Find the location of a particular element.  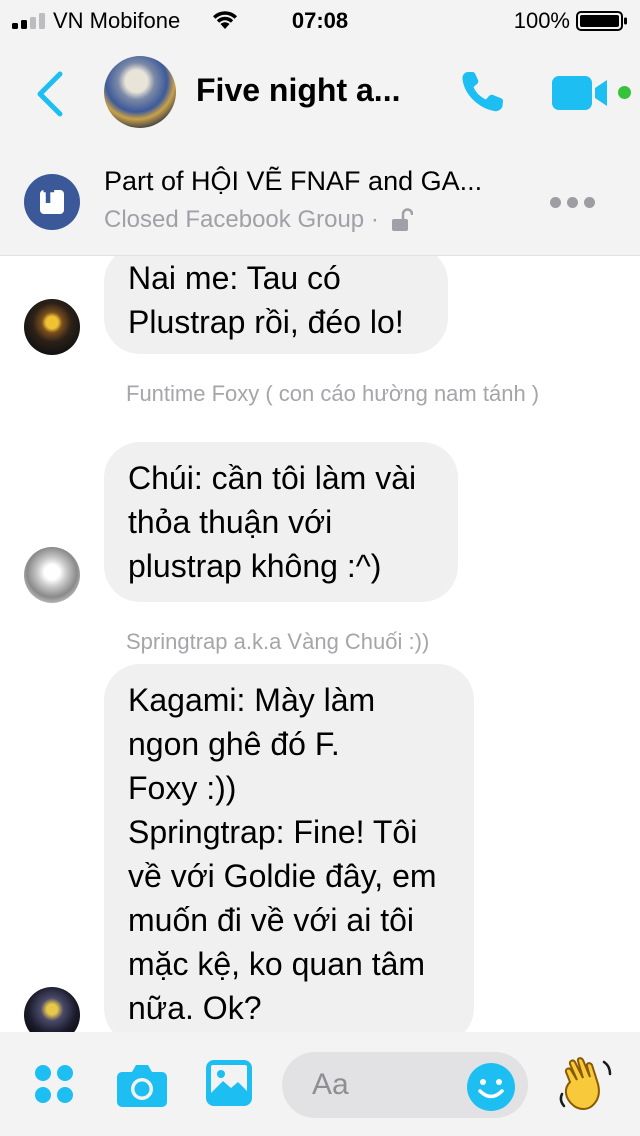

unlocked-padlock-icon is located at coordinates (402, 219).